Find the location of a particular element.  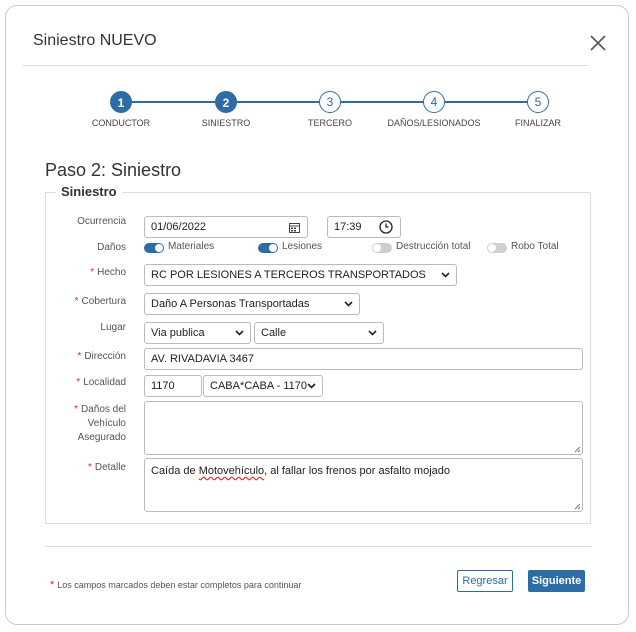

toggle-destruccion-total is located at coordinates (382, 248).